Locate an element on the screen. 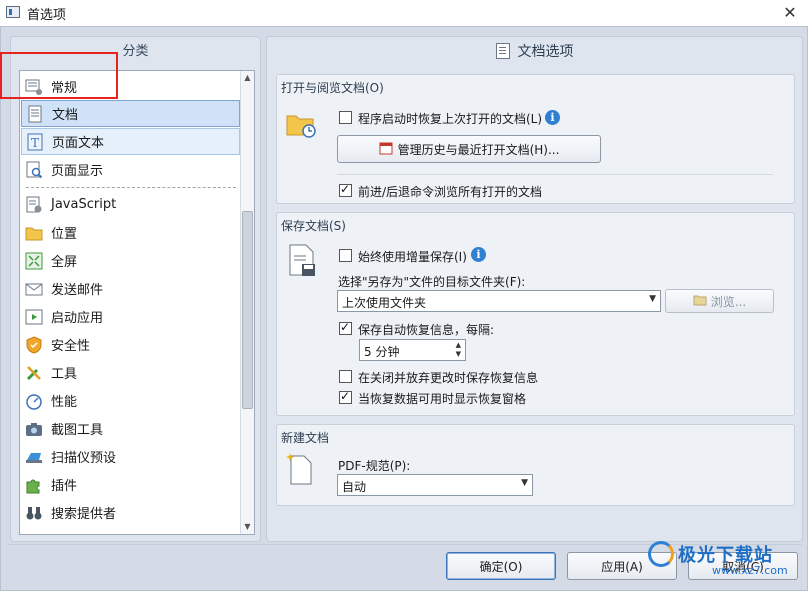  category-divider is located at coordinates (131, 187).